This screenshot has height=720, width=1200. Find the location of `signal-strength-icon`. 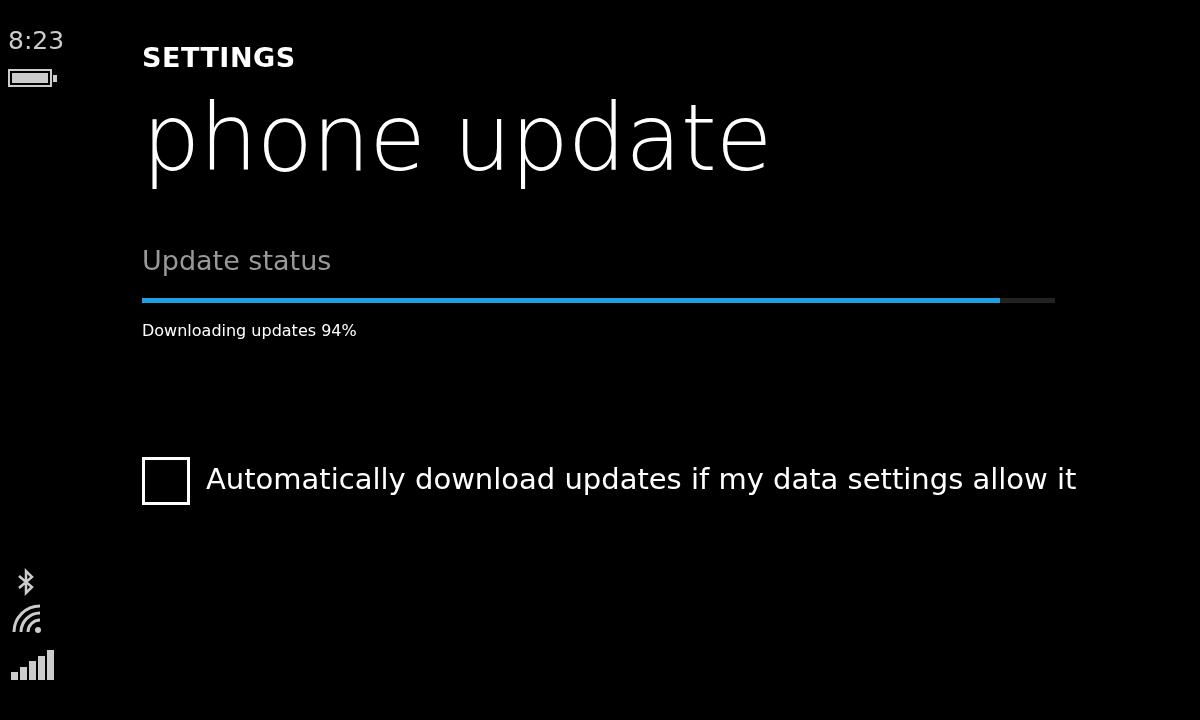

signal-strength-icon is located at coordinates (31, 665).